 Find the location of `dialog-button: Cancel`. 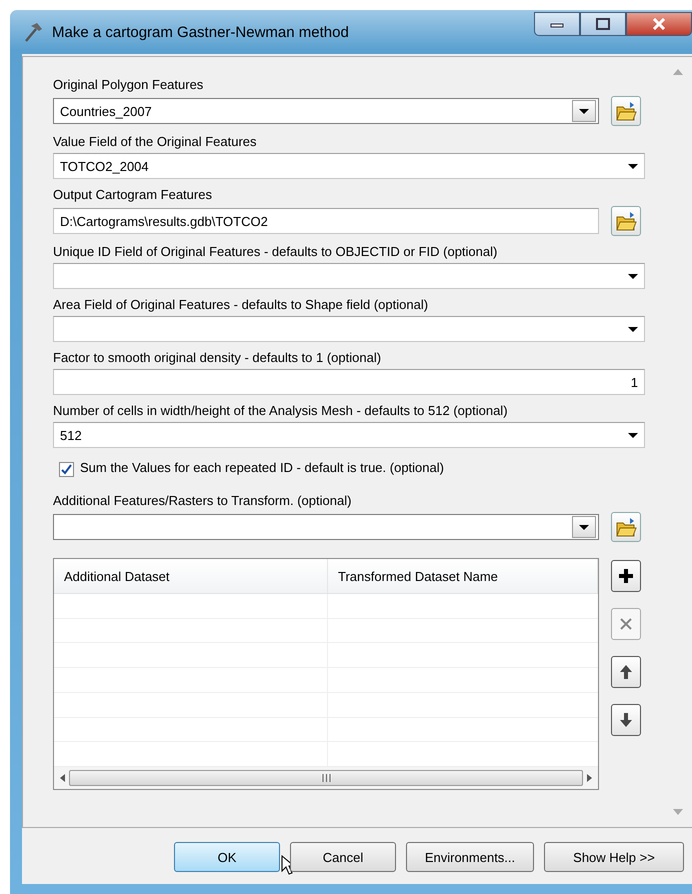

dialog-button: Cancel is located at coordinates (343, 857).